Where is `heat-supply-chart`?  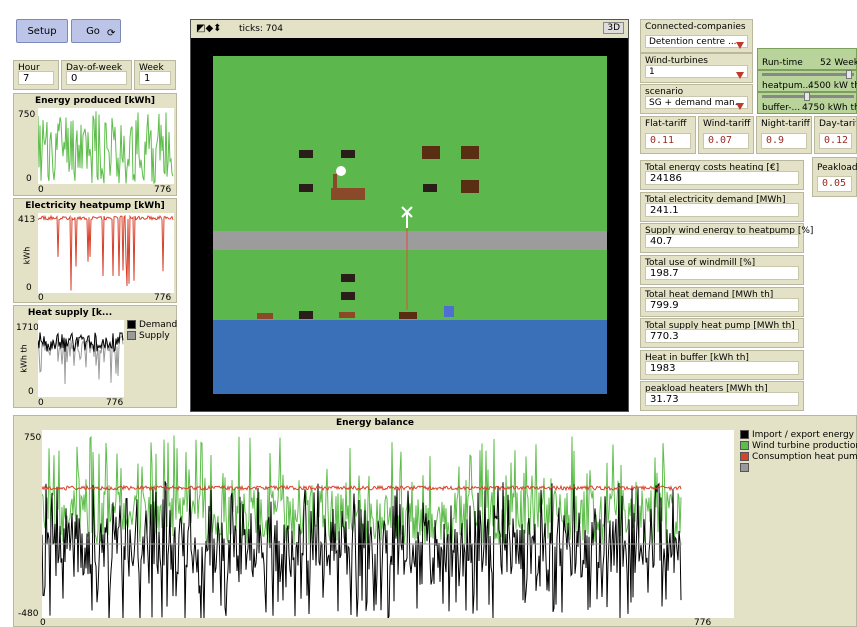
heat-supply-chart is located at coordinates (80, 358).